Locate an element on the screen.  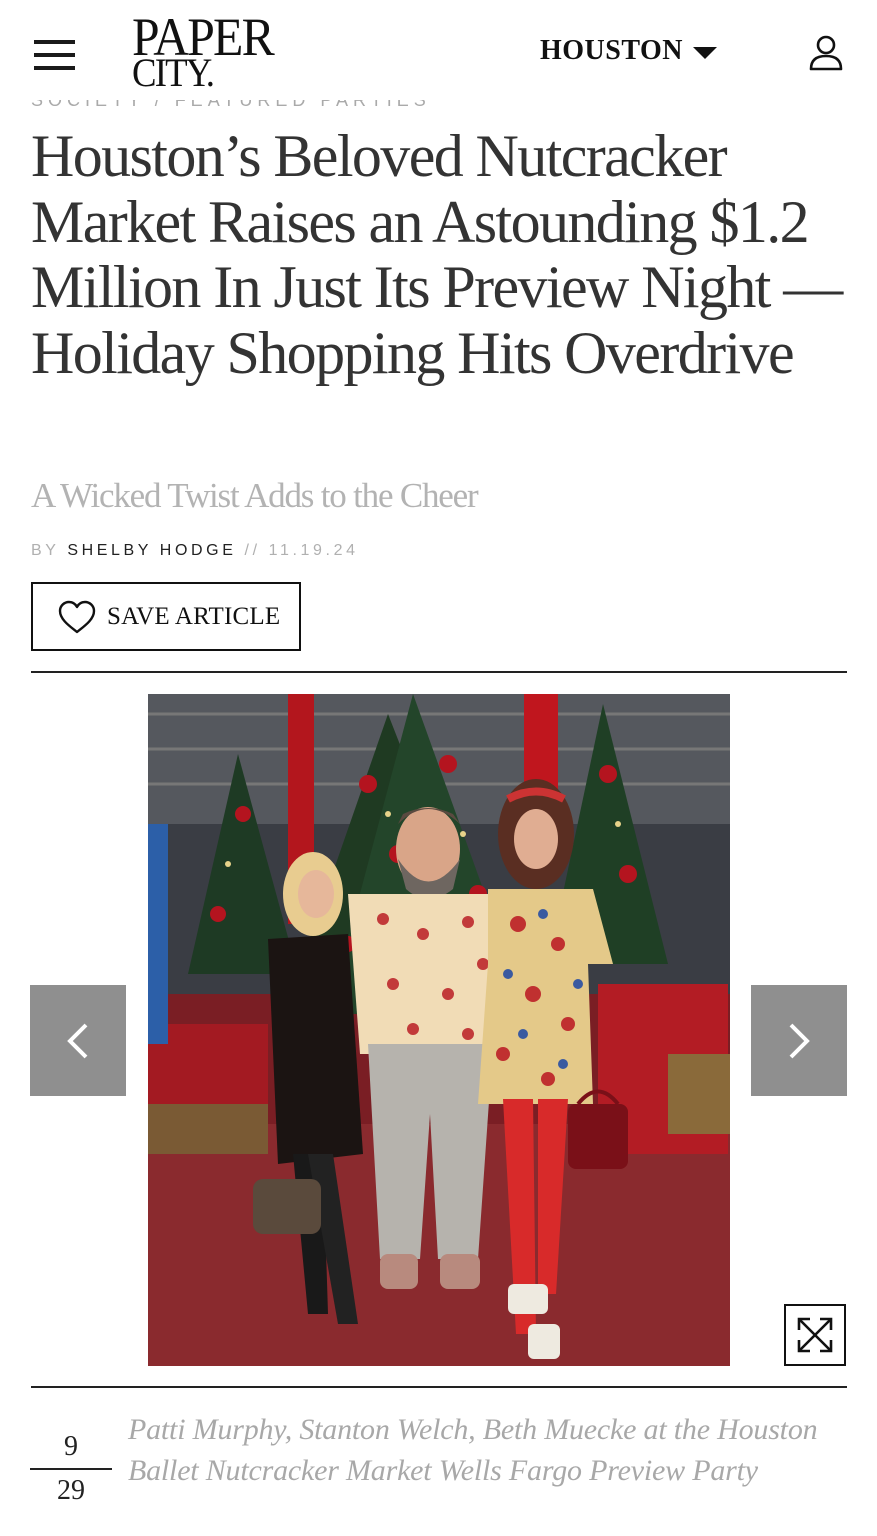
byline-prefix: BY is located at coordinates (45, 550).